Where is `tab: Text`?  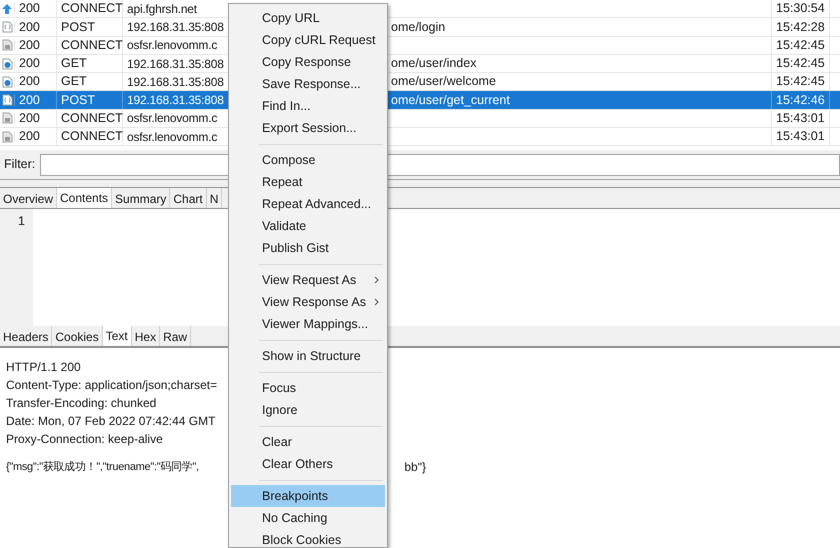
tab: Text is located at coordinates (117, 336).